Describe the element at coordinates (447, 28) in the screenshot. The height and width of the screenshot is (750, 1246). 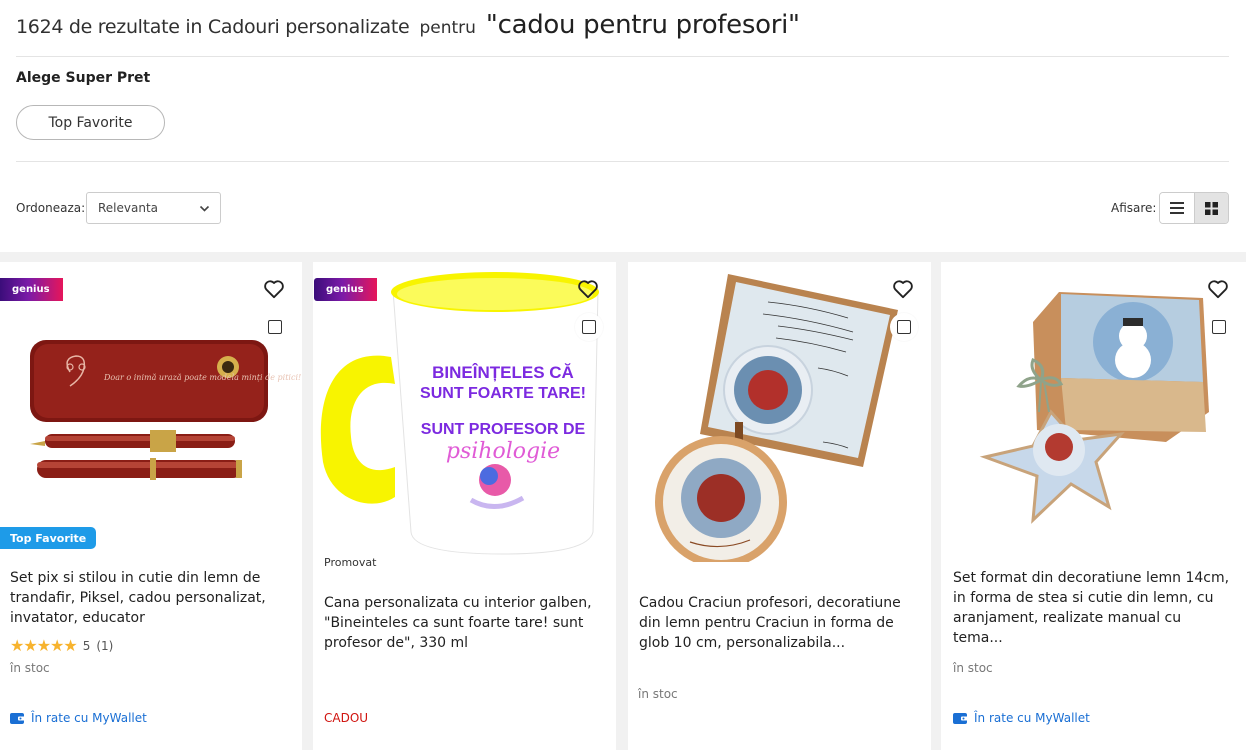
I see `results-for-label: pentru` at that location.